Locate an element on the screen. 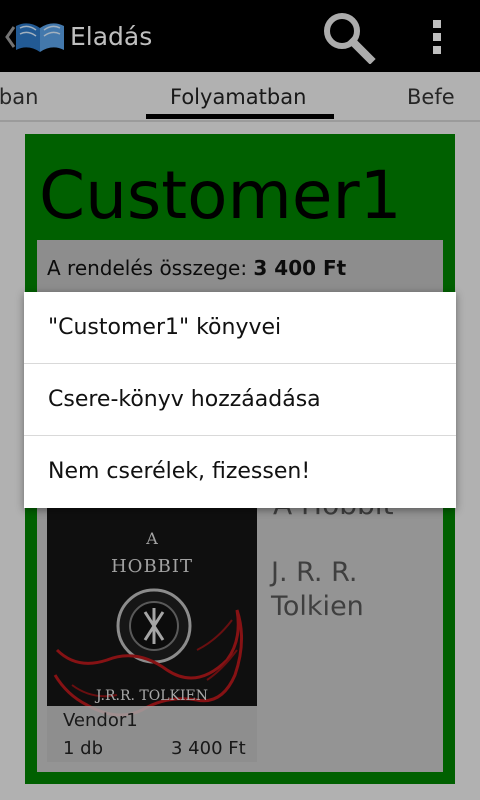 The width and height of the screenshot is (480, 800). menu-item-add-exchange-book: Csere-könyv hozzáadása is located at coordinates (240, 400).